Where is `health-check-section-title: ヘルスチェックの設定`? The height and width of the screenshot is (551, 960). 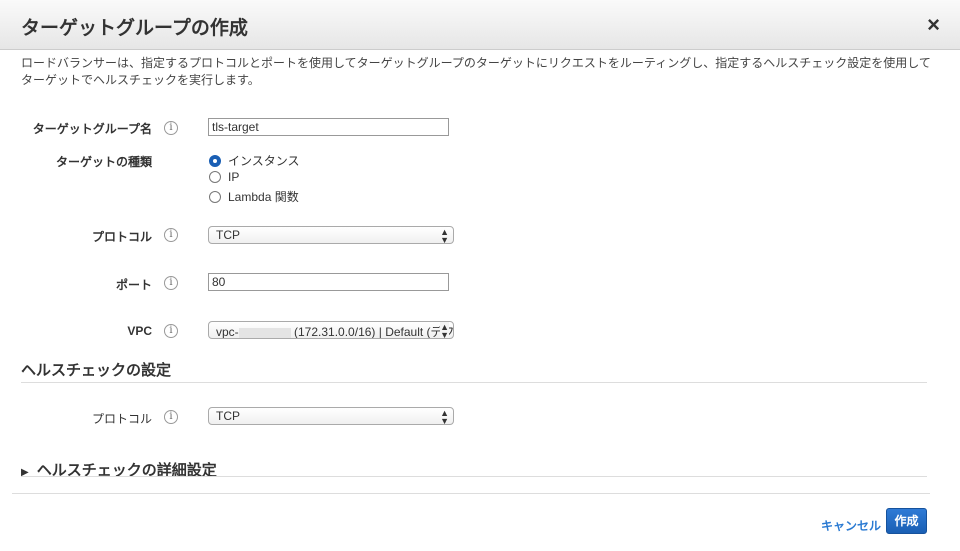
health-check-section-title: ヘルスチェックの設定 is located at coordinates (96, 370).